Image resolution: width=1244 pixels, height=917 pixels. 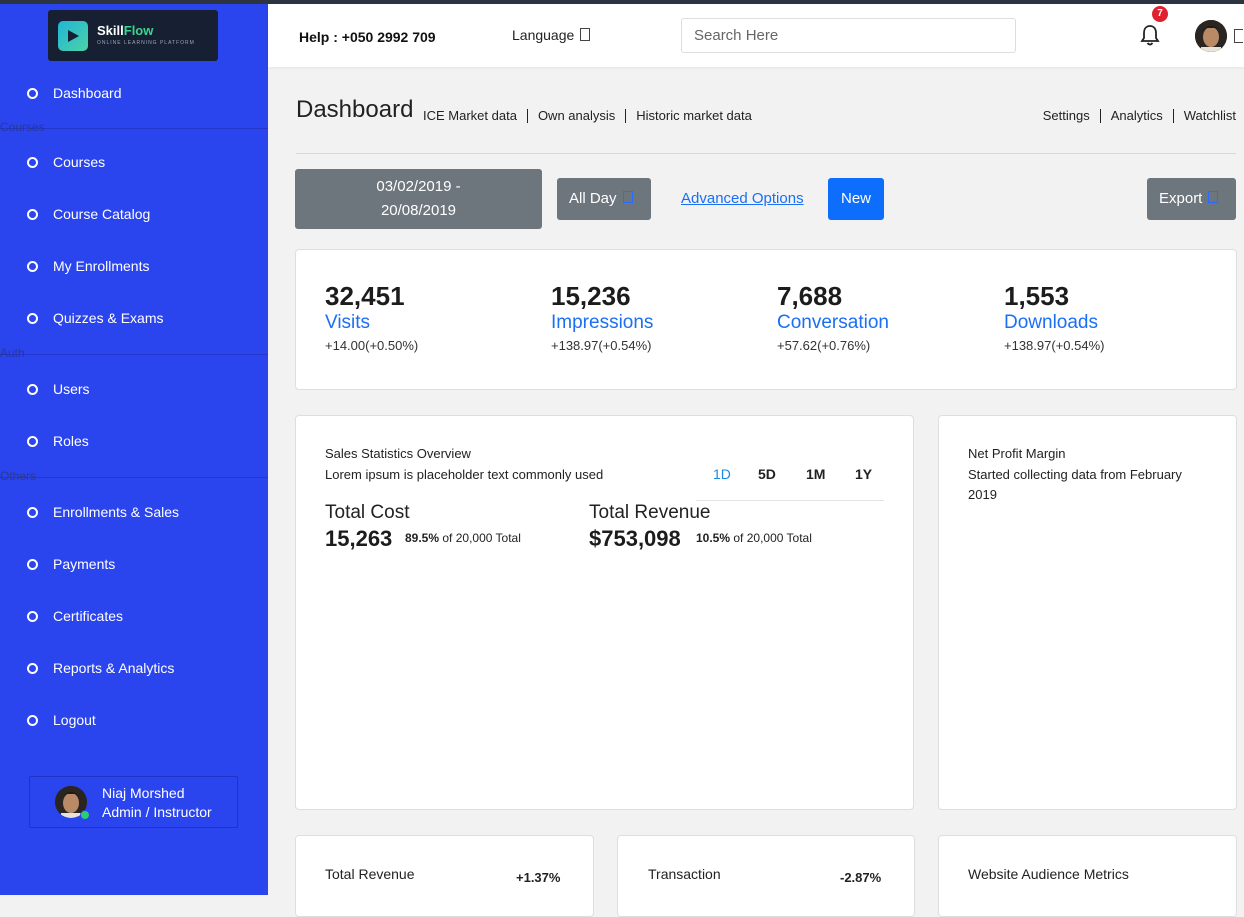 I want to click on notification-badge: 7, so click(x=1160, y=14).